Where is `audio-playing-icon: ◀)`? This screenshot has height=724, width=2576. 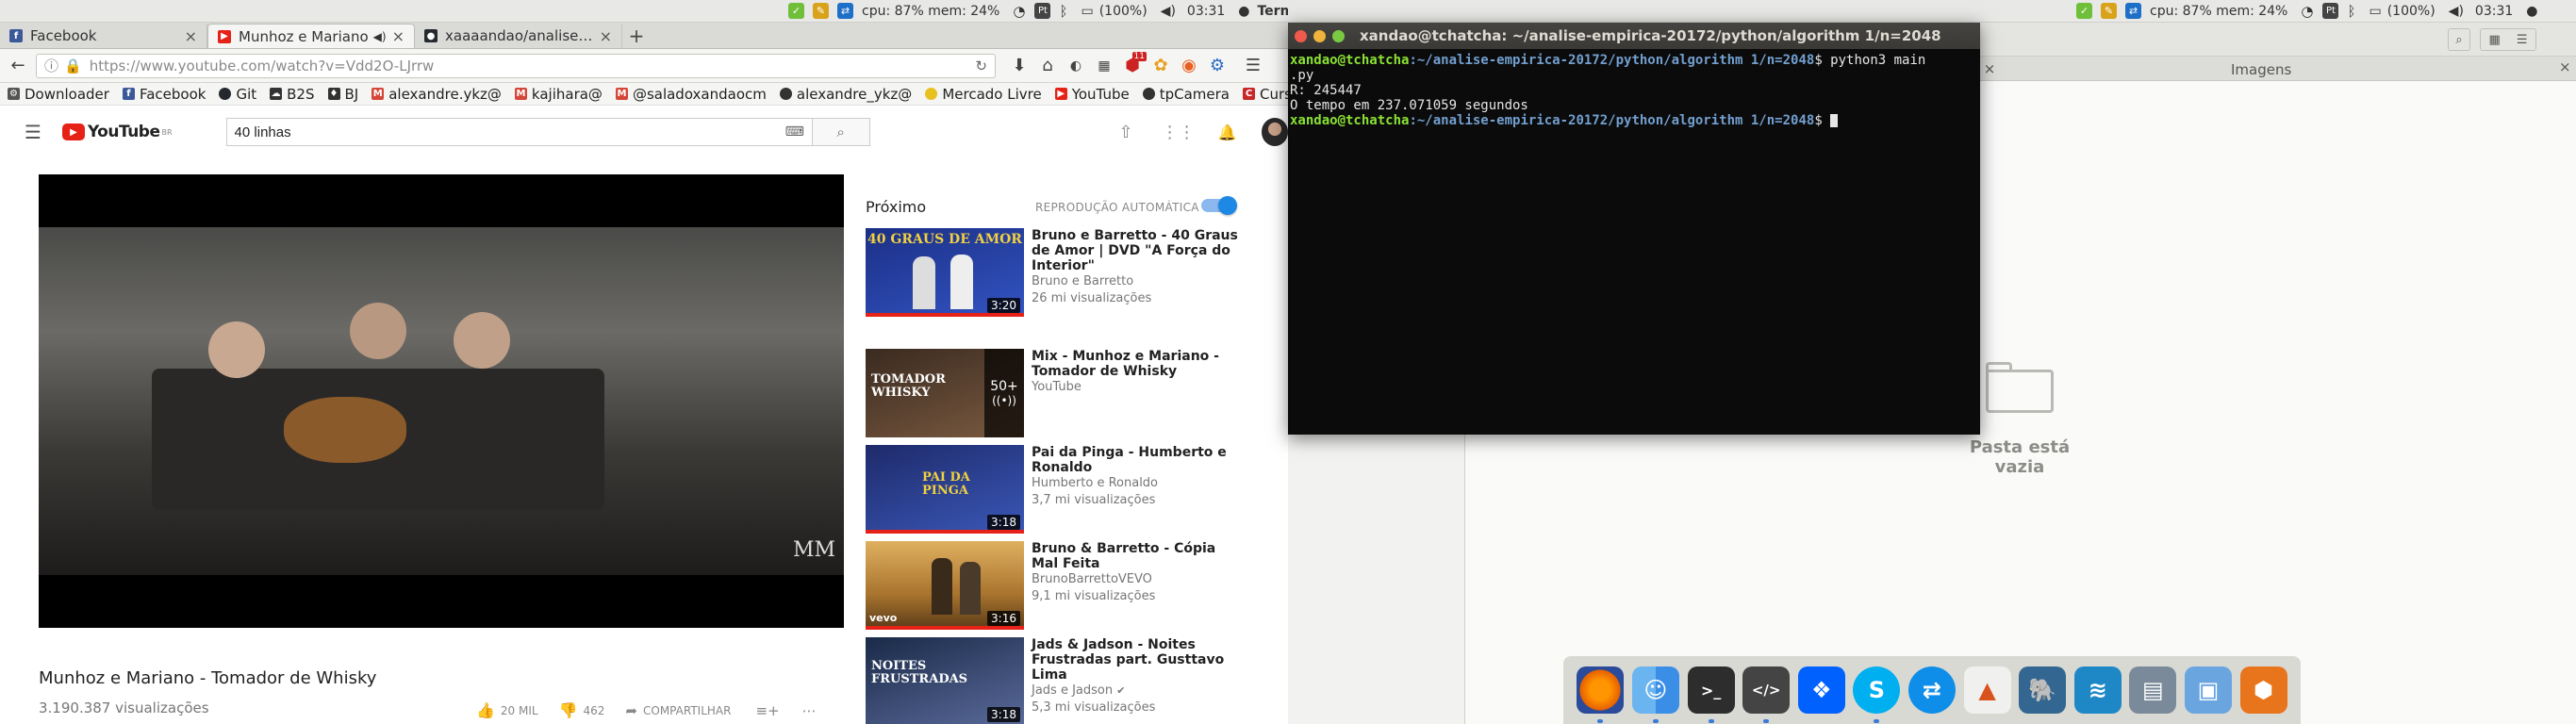 audio-playing-icon: ◀) is located at coordinates (380, 36).